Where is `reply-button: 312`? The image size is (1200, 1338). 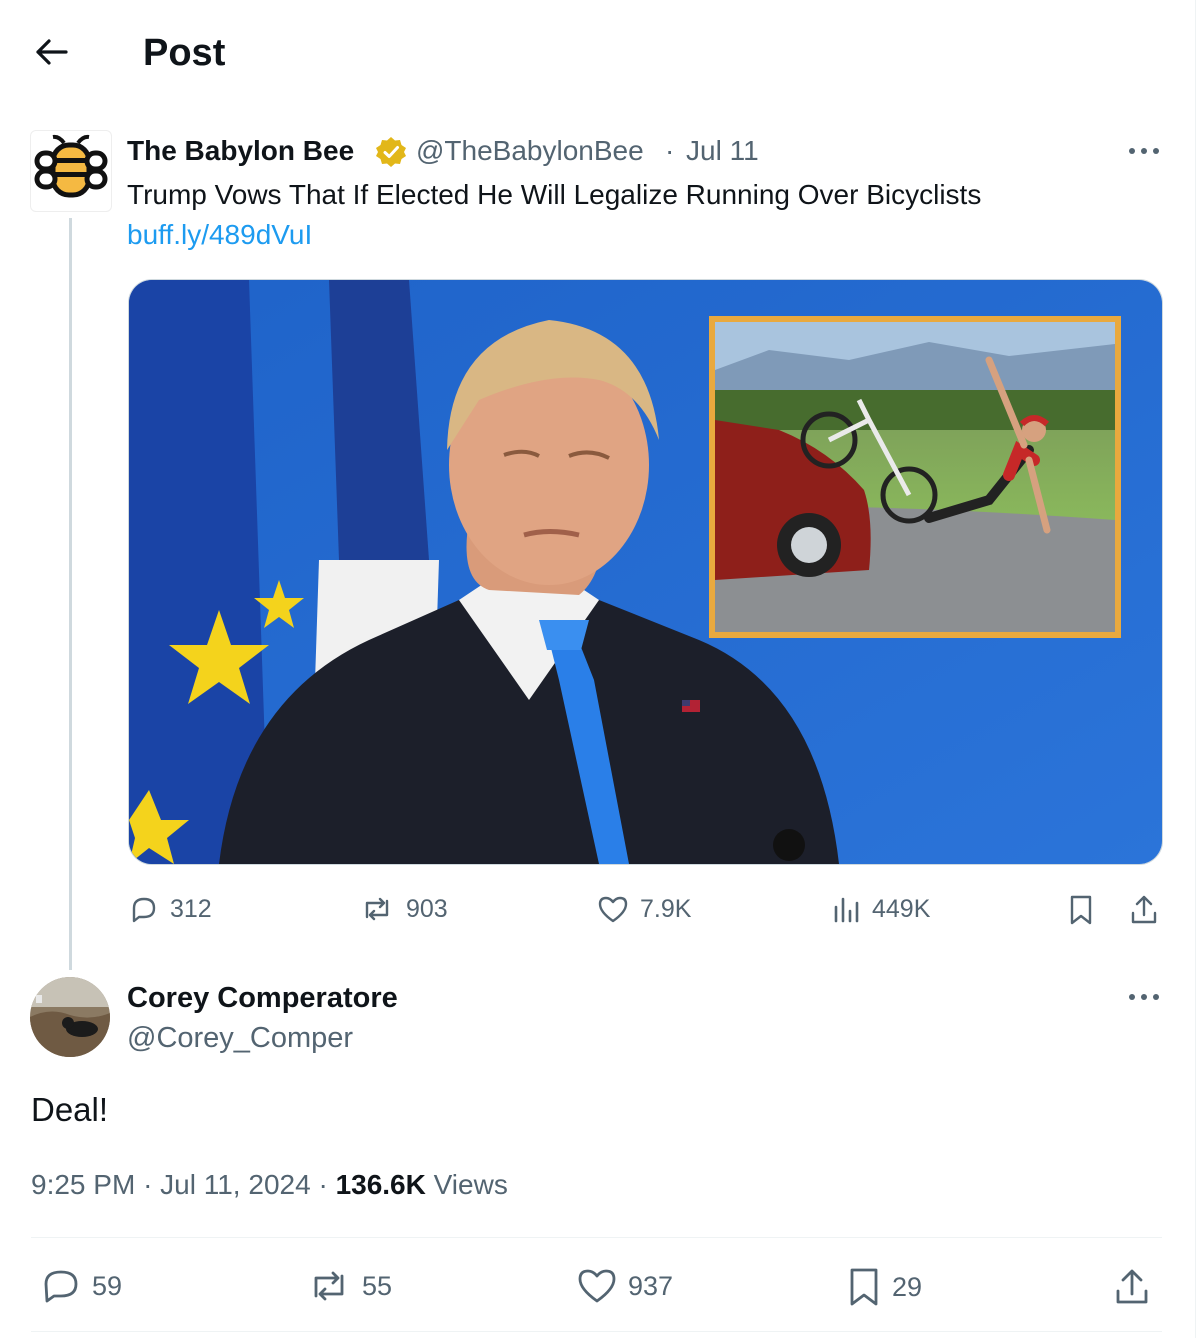 reply-button: 312 is located at coordinates (170, 909).